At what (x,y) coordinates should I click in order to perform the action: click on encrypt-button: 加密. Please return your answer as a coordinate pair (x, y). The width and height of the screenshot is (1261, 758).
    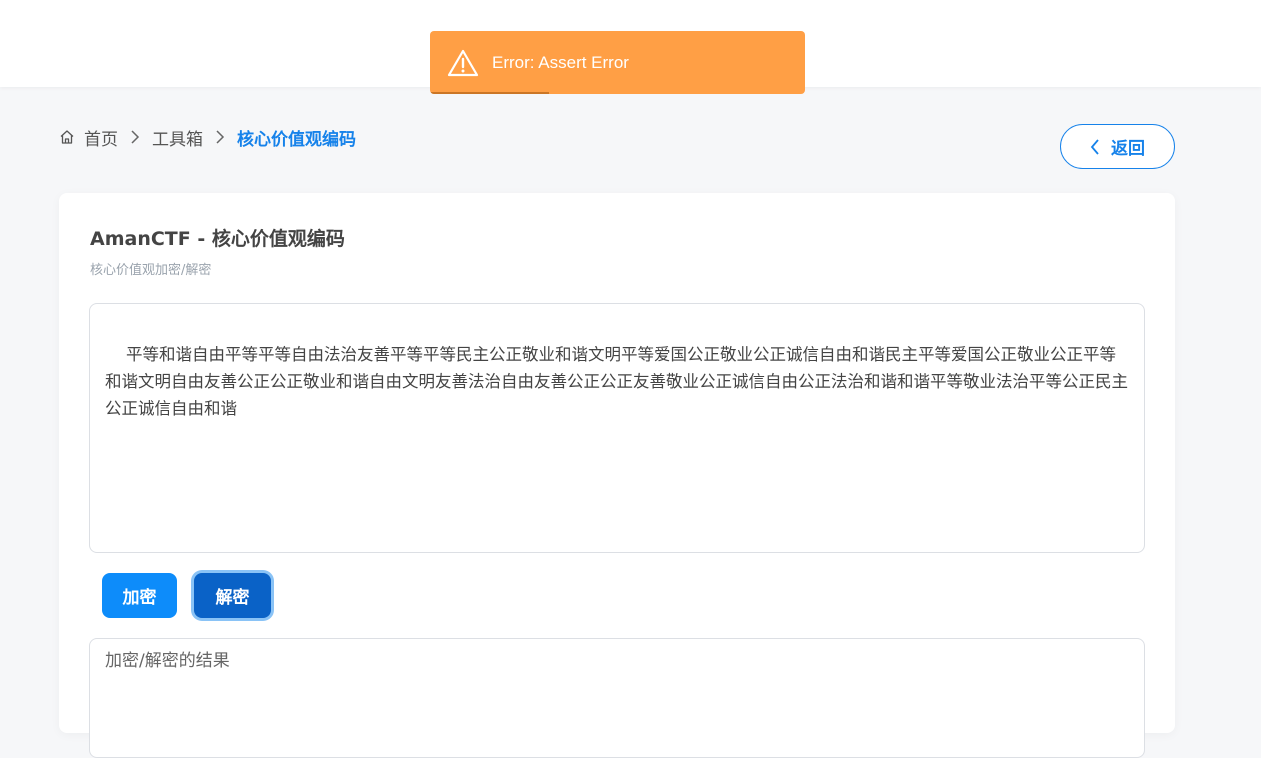
    Looking at the image, I should click on (139, 595).